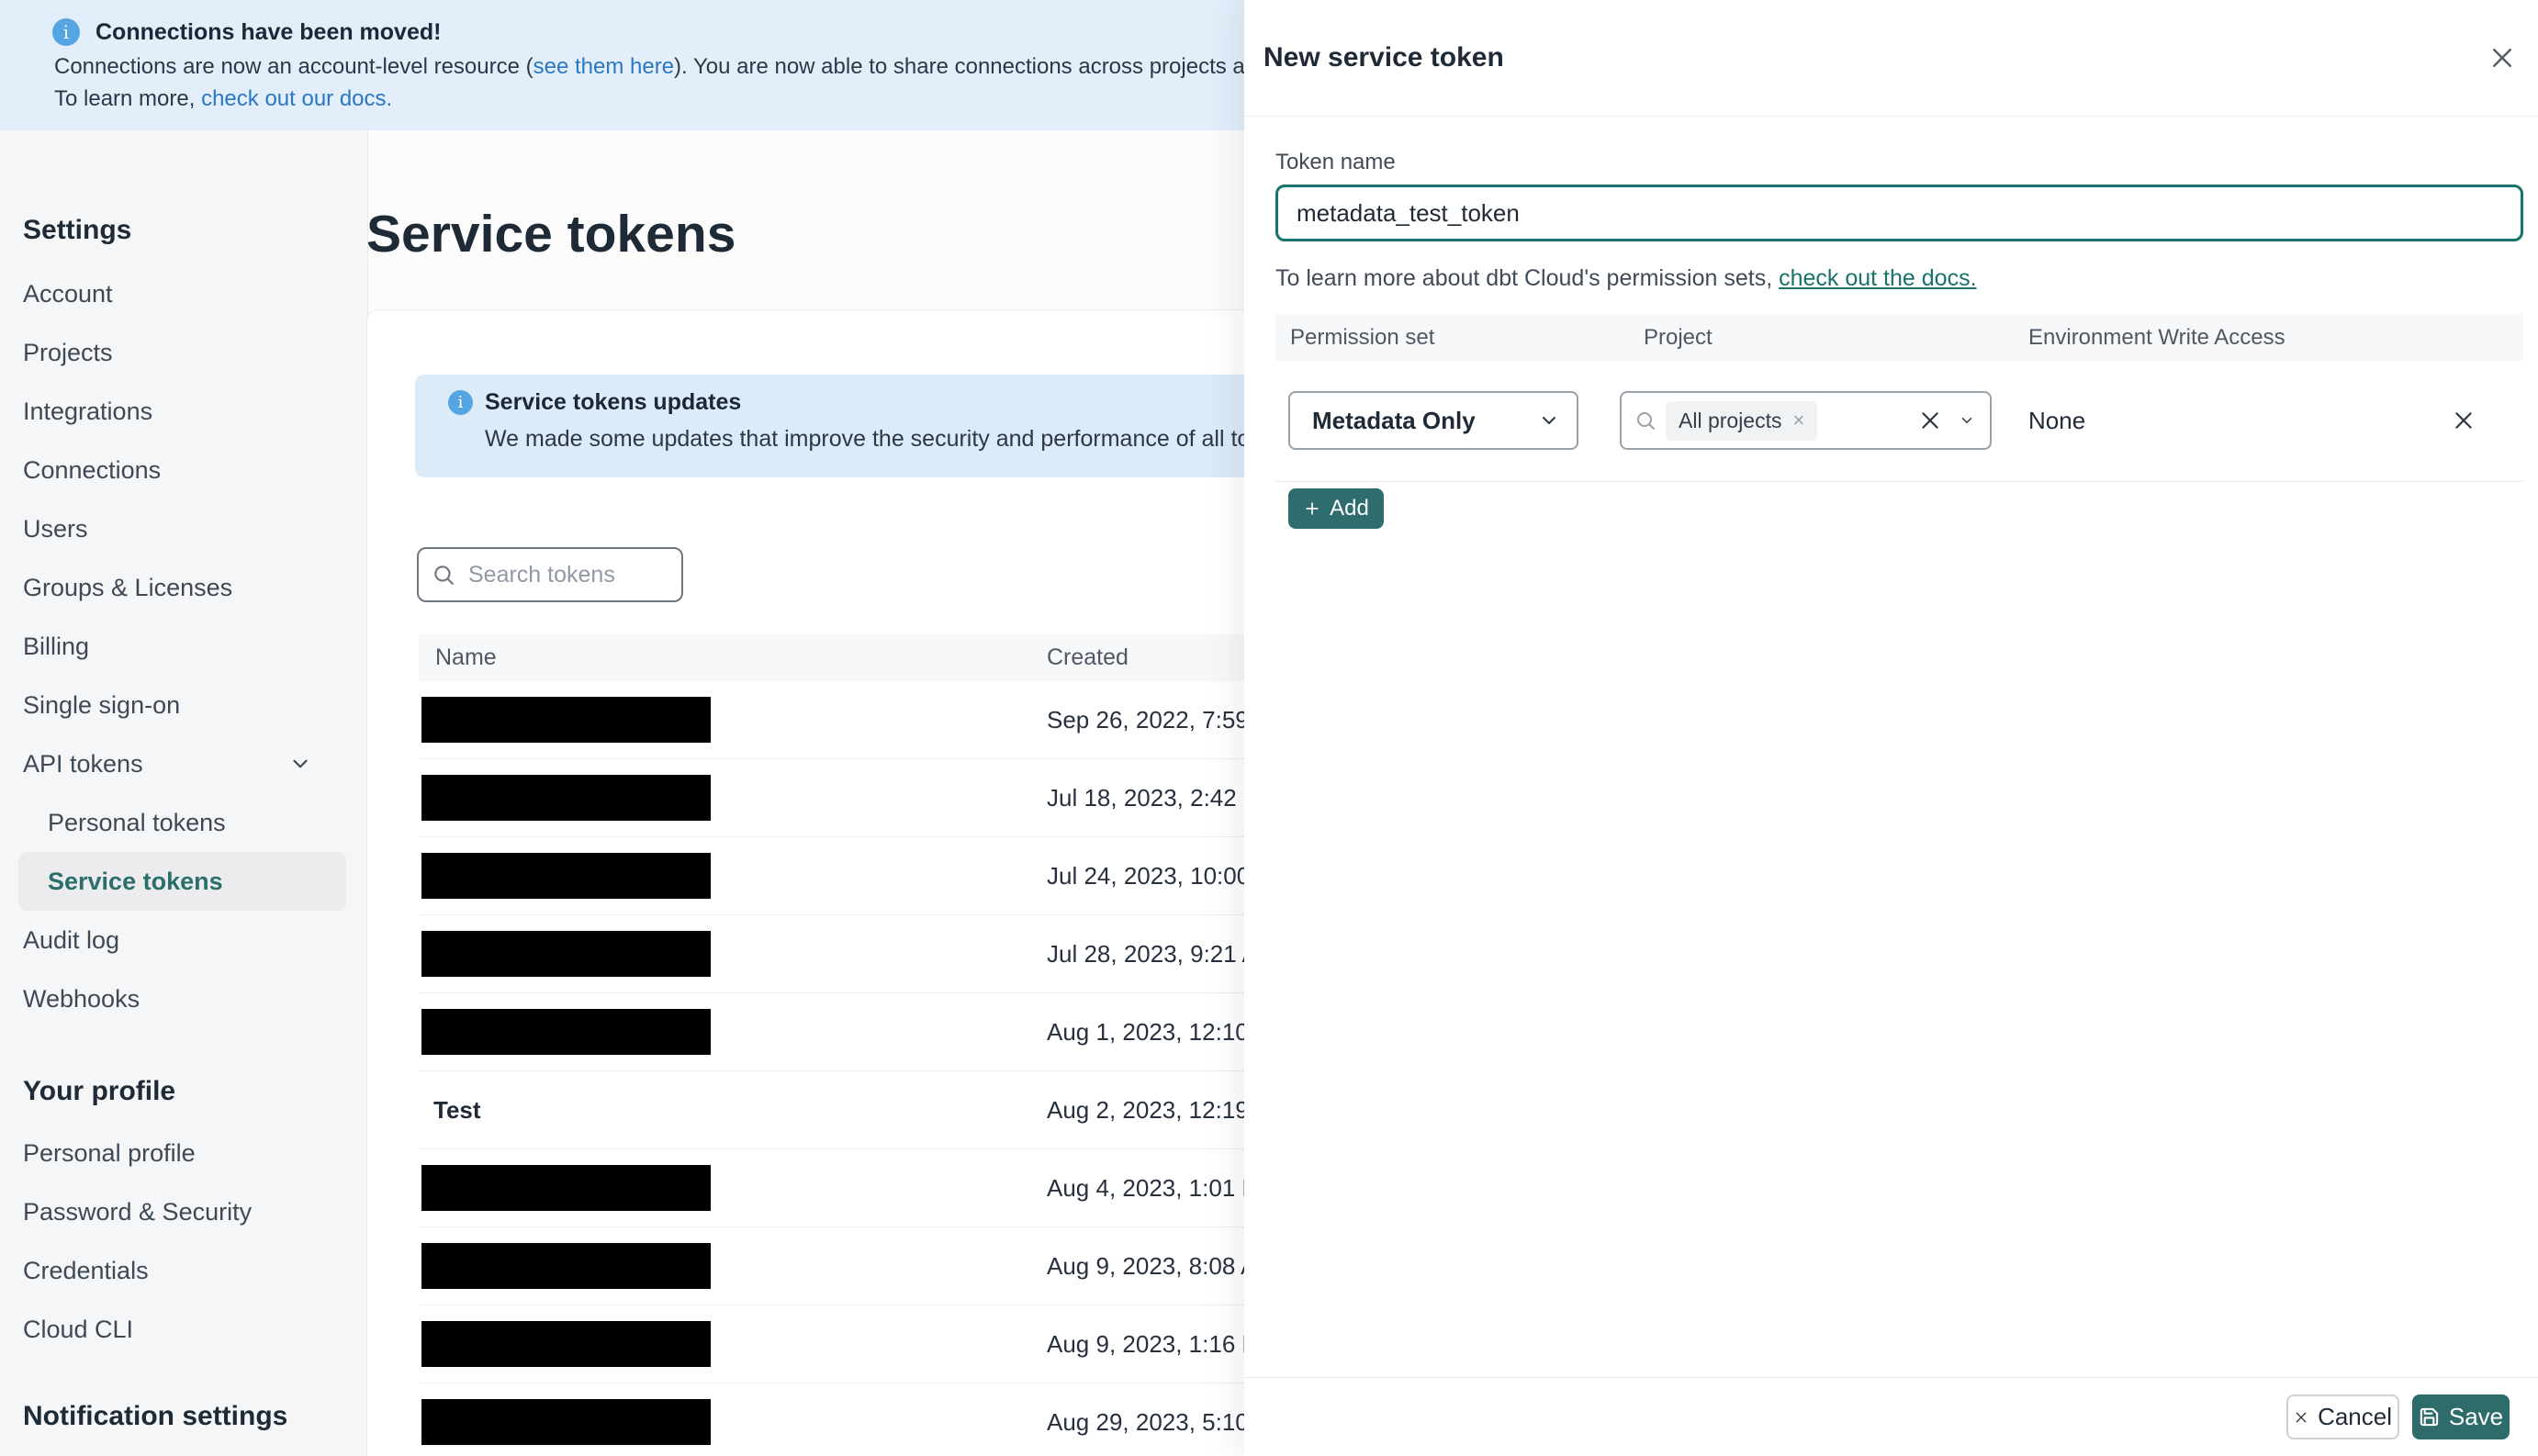  I want to click on panel-footer: Cancel Save, so click(1891, 1416).